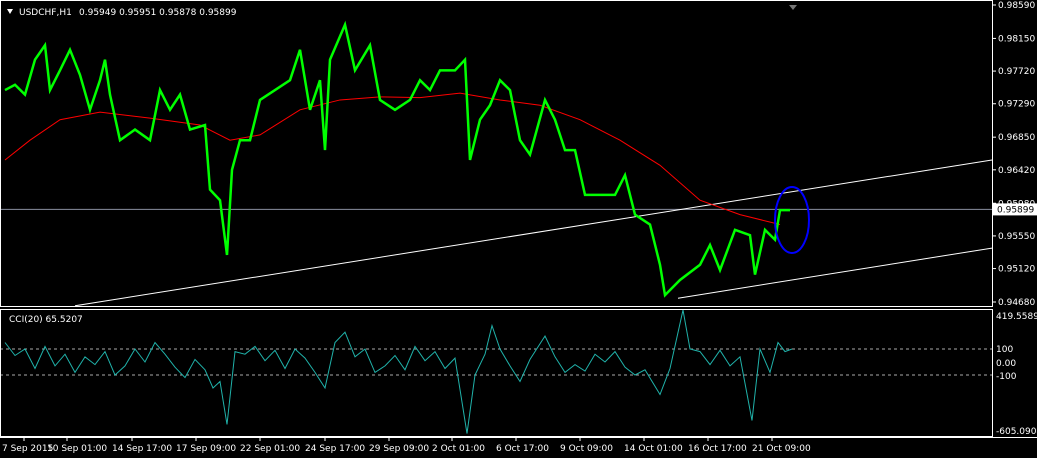 The width and height of the screenshot is (1037, 458). What do you see at coordinates (717, 449) in the screenshot?
I see `time-tick-label: 16 Oct 17:00` at bounding box center [717, 449].